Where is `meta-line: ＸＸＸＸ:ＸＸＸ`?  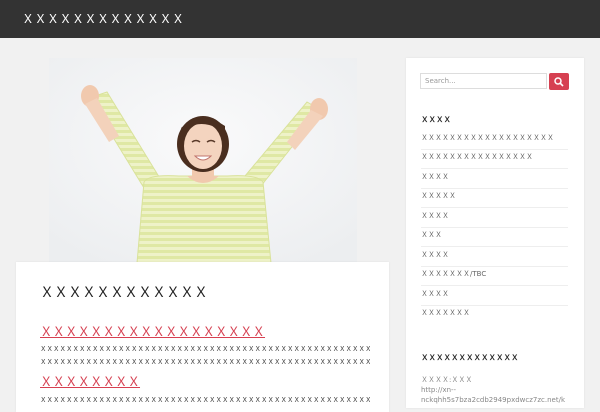 meta-line: ＸＸＸＸ:ＸＸＸ is located at coordinates (447, 380).